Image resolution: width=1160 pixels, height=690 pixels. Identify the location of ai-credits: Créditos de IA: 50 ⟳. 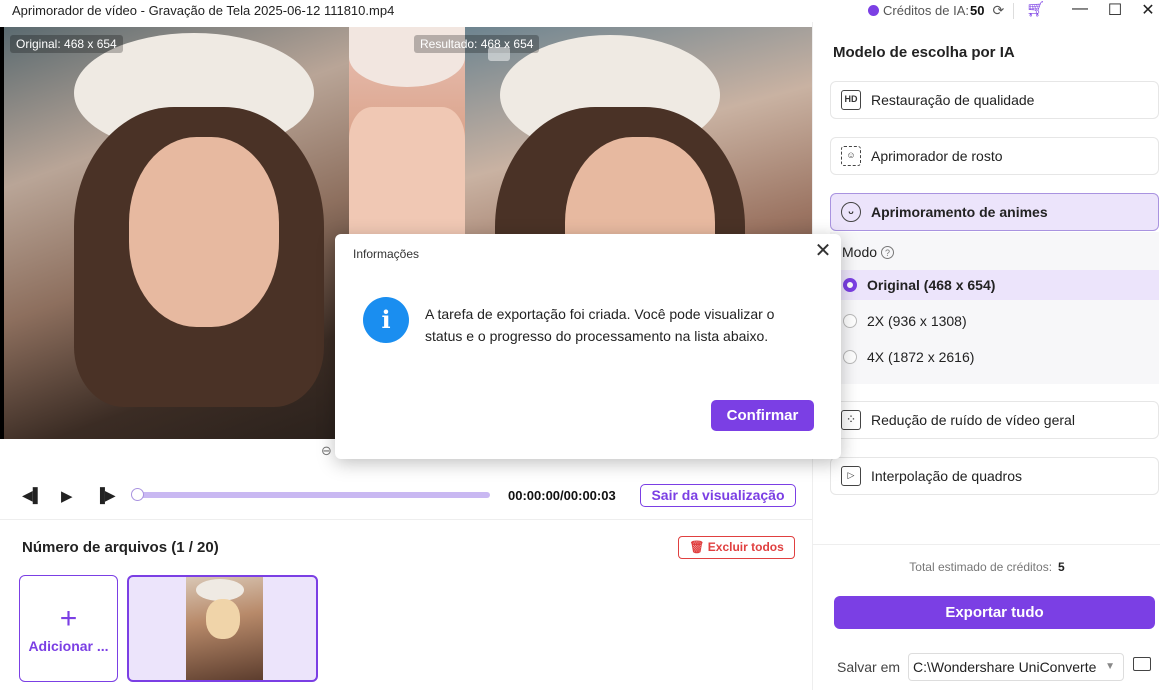
(936, 10).